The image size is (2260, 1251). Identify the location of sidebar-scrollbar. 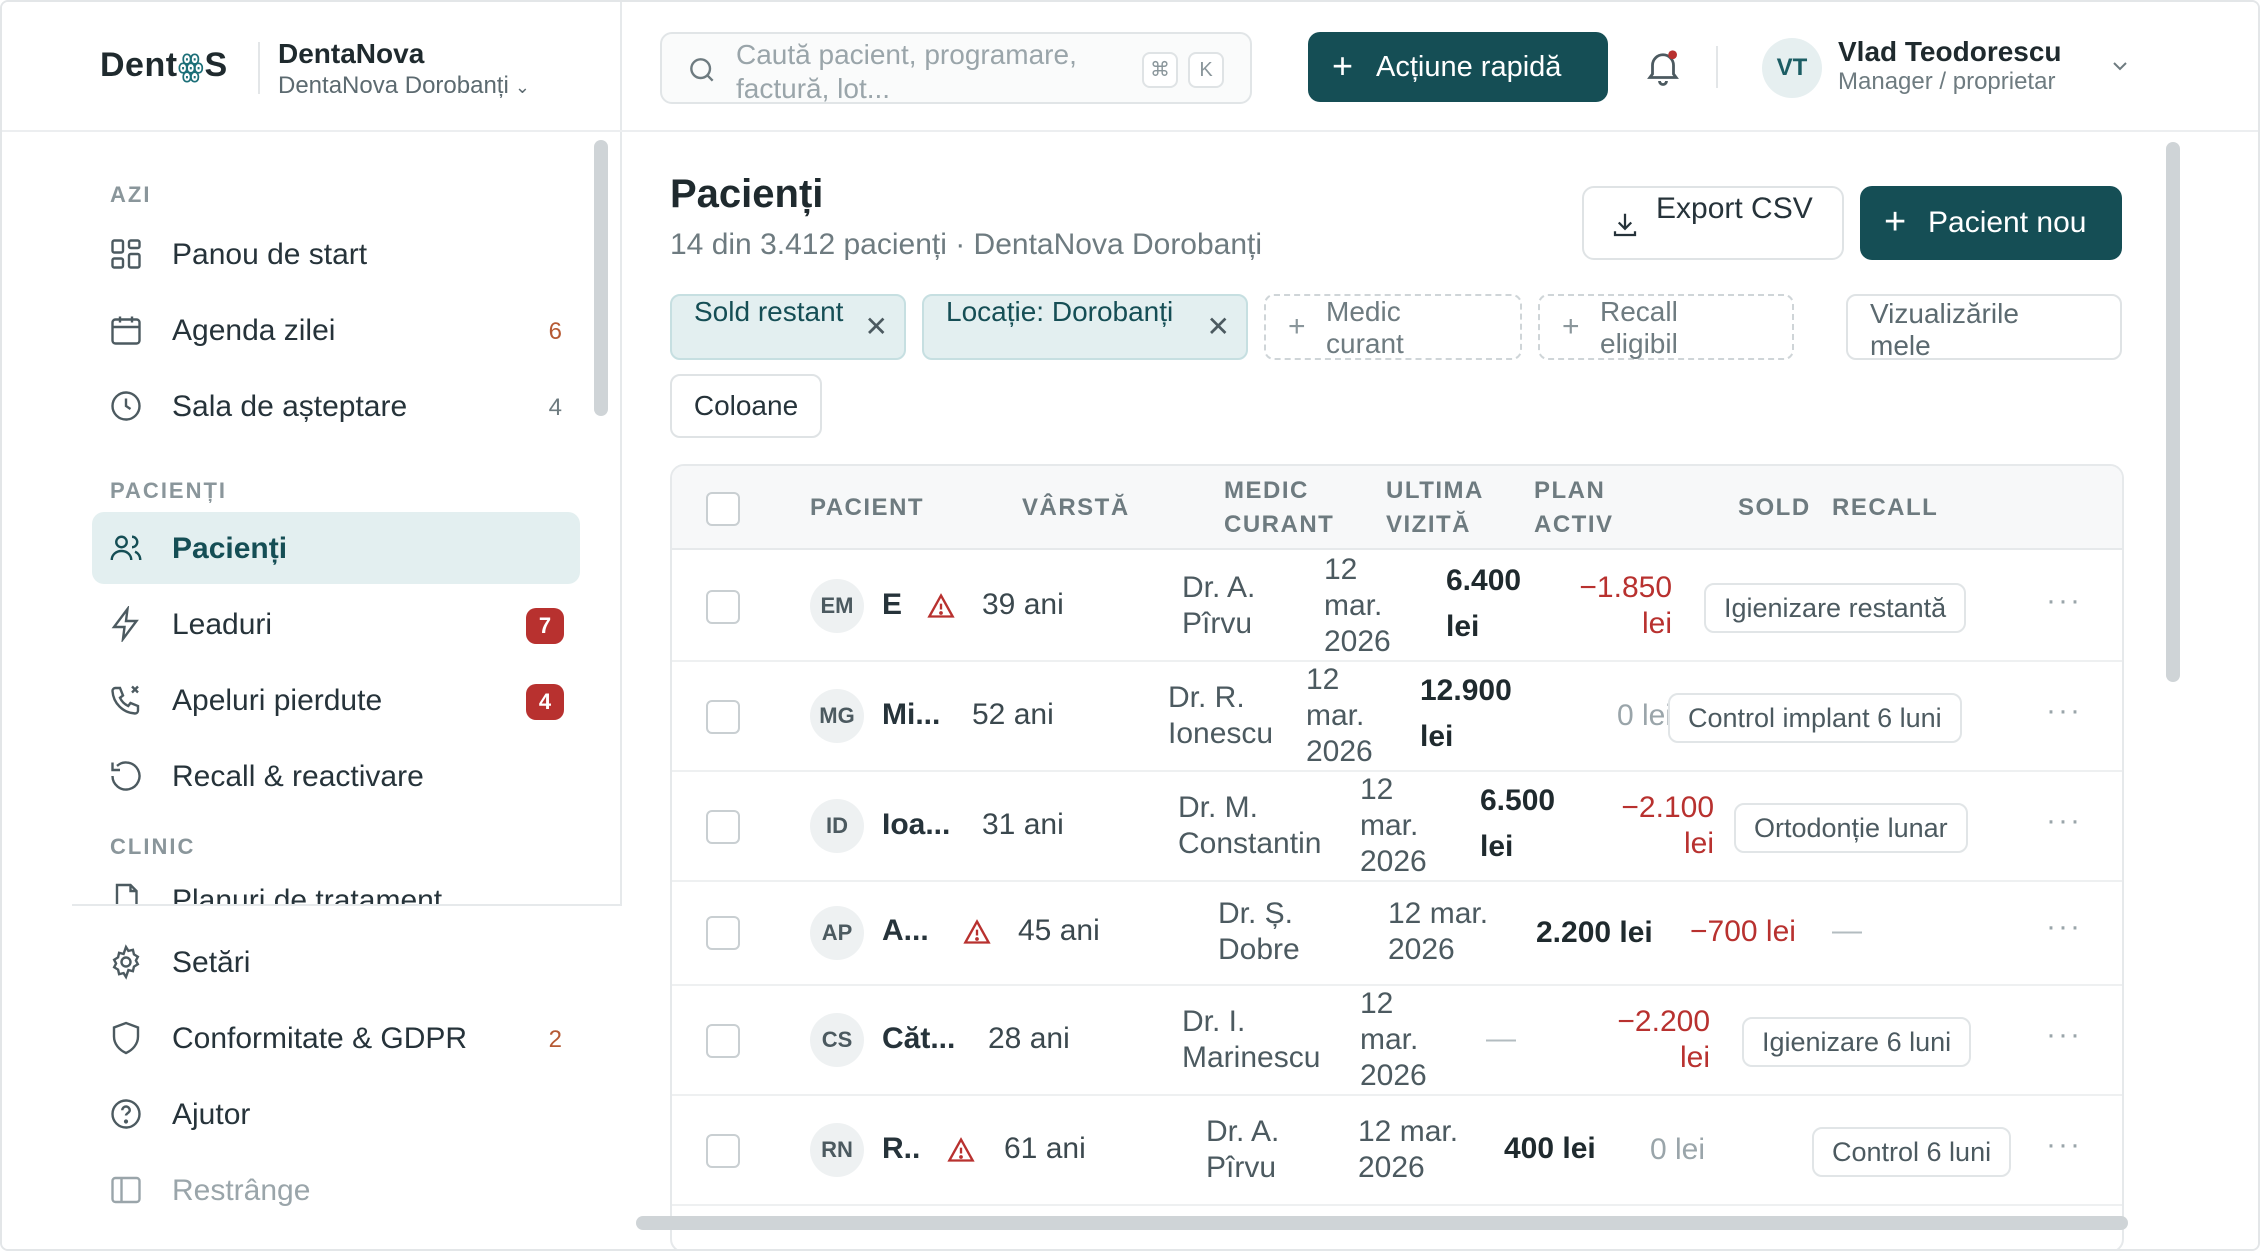
(601, 278).